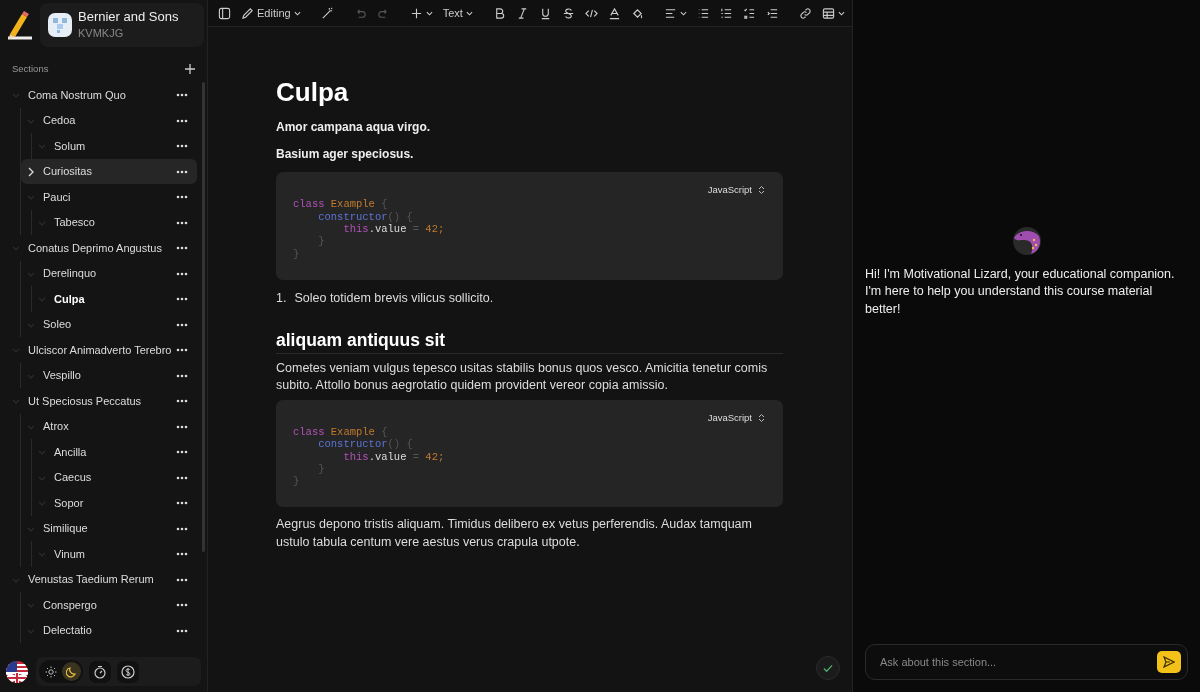 The height and width of the screenshot is (692, 1200). What do you see at coordinates (109, 426) in the screenshot?
I see `section-item: Atrox` at bounding box center [109, 426].